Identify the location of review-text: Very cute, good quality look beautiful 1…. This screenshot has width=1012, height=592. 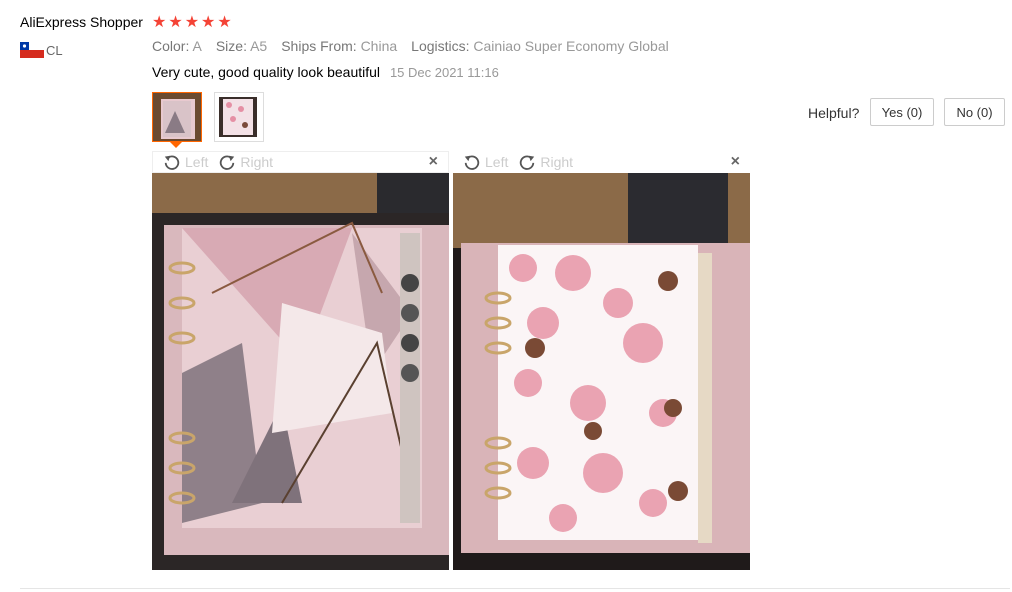
(325, 72).